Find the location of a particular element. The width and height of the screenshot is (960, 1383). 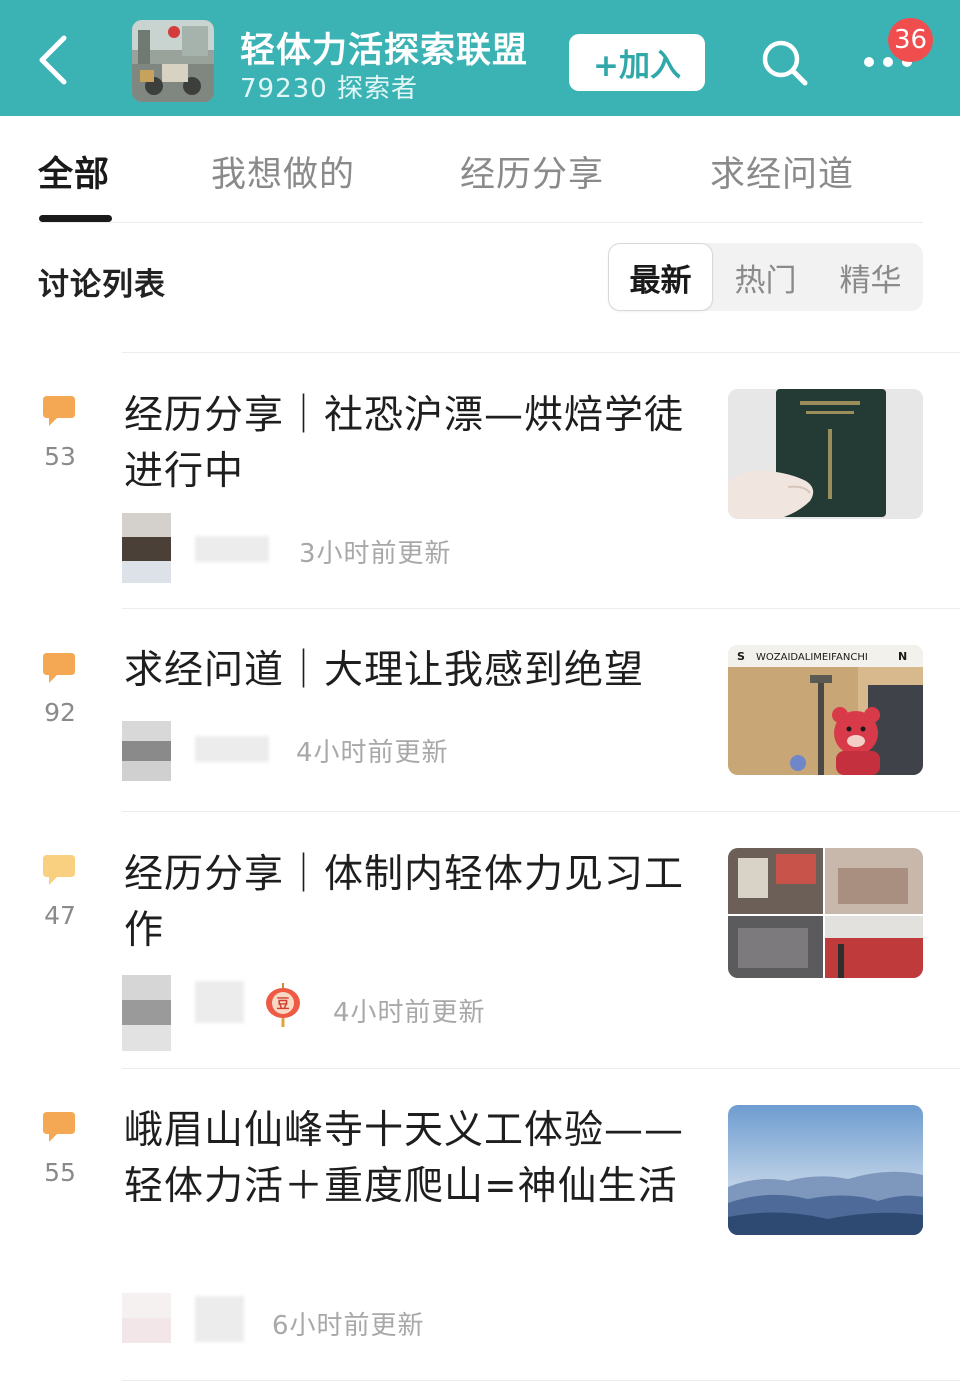

thumbnail-sign-text: WOZAIDALIMEIFANCHI is located at coordinates (812, 657).